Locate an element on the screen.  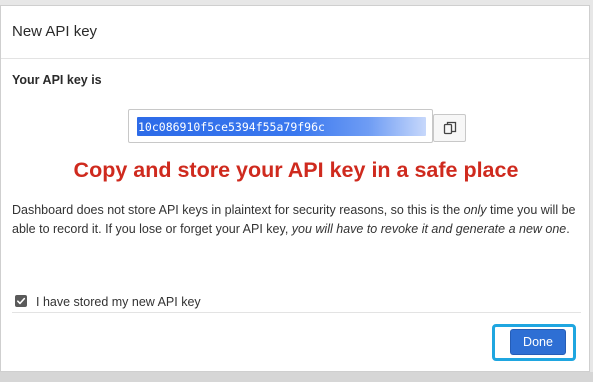
description-part: . is located at coordinates (568, 229).